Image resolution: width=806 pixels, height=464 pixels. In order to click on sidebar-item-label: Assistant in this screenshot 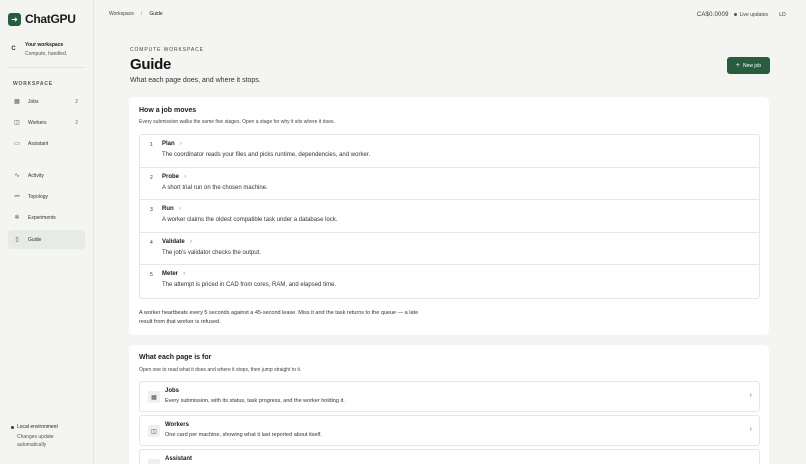, I will do `click(38, 143)`.